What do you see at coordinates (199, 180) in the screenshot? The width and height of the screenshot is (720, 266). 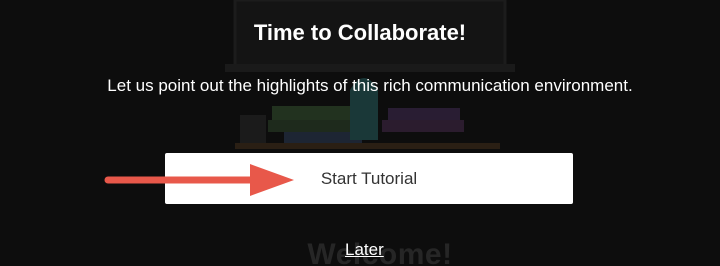 I see `annotation-arrow-icon` at bounding box center [199, 180].